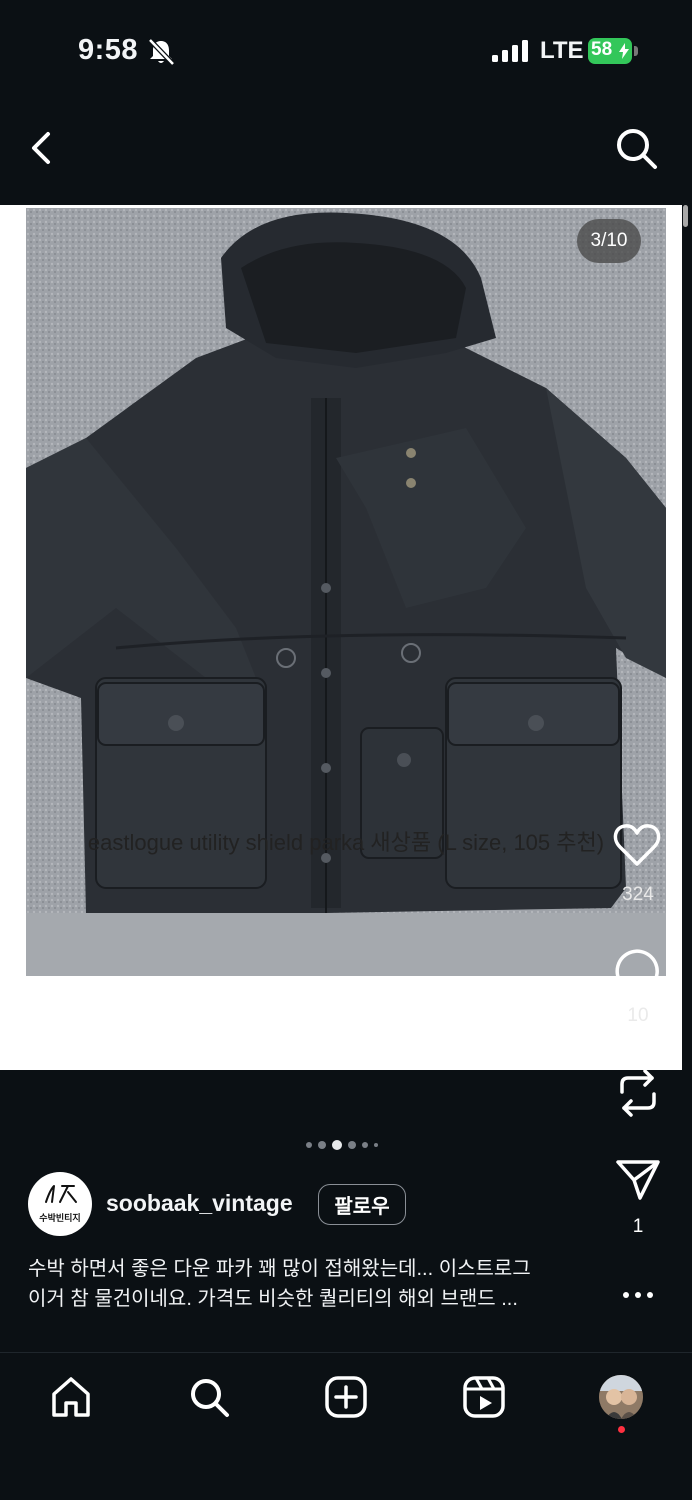 This screenshot has height=1500, width=692. I want to click on create-icon, so click(346, 1397).